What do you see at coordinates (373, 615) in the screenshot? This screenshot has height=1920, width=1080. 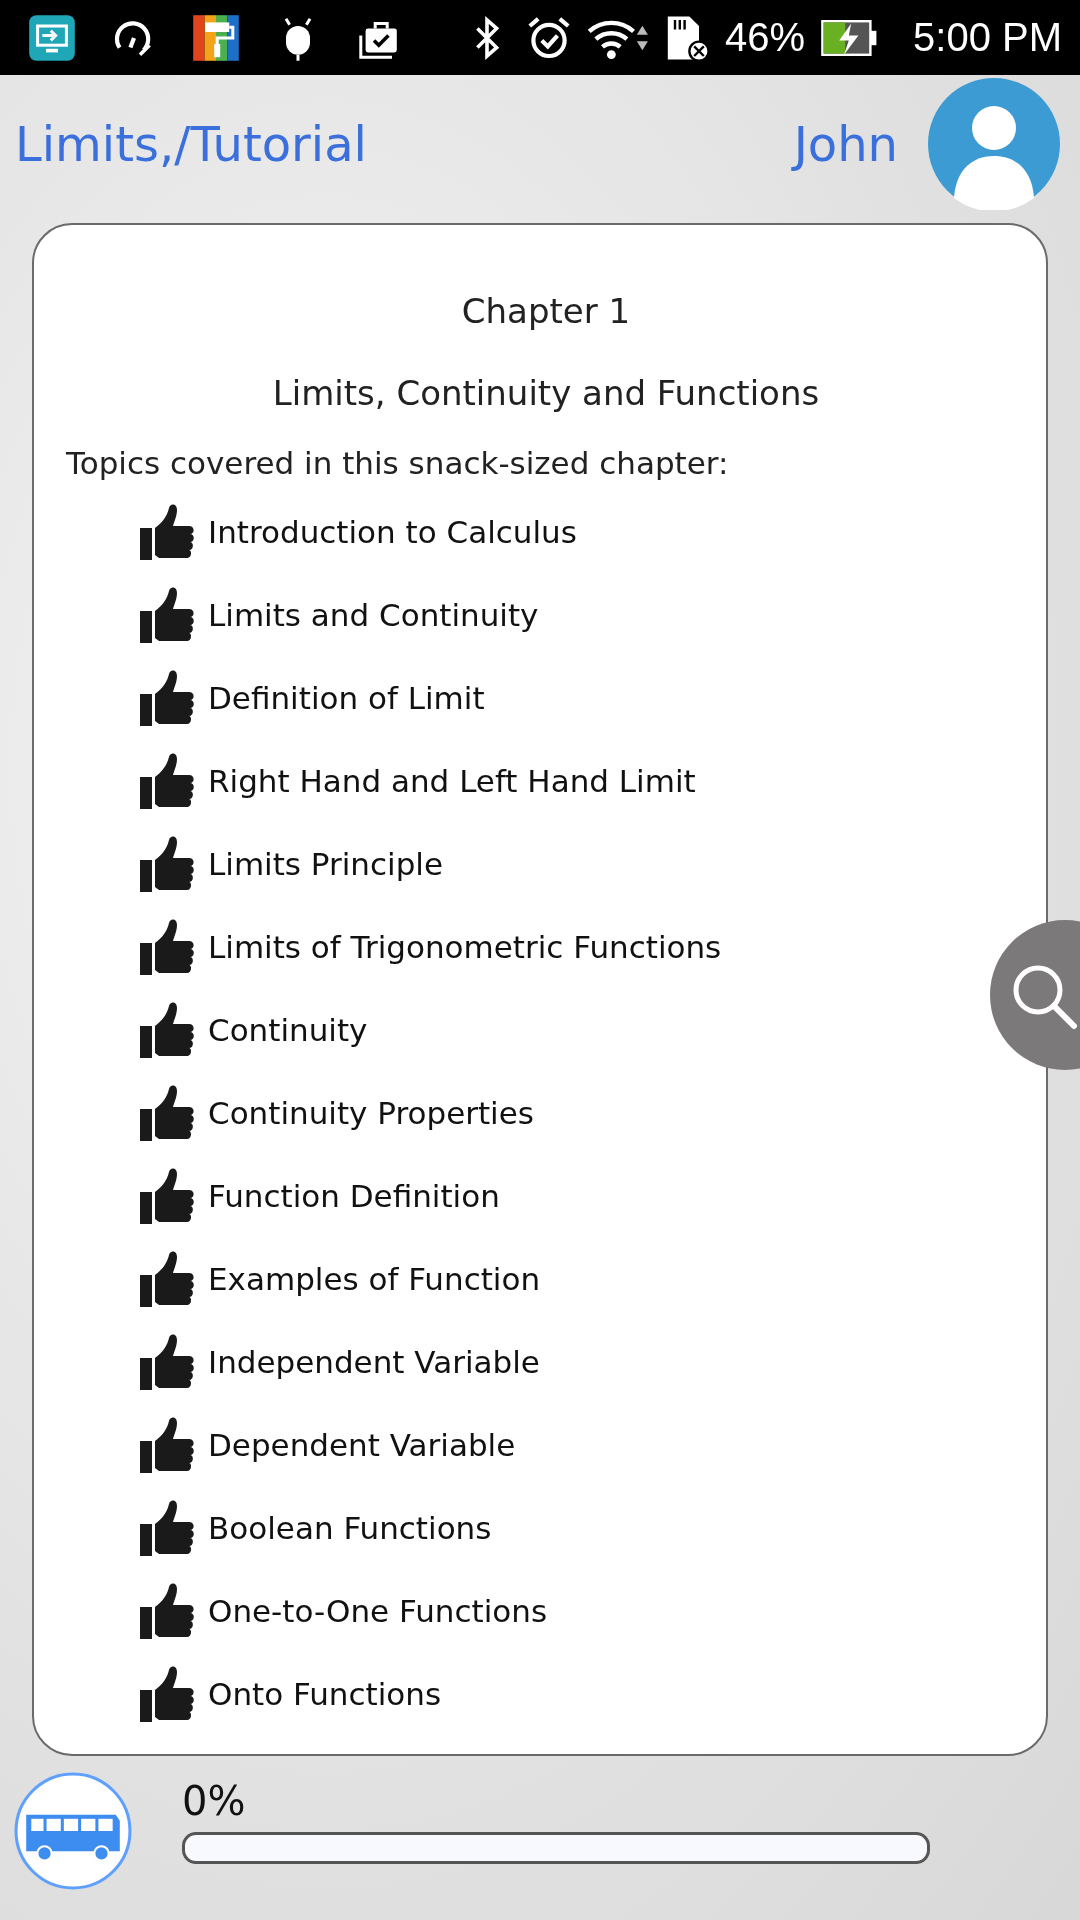 I see `topic-item: Limits and Continuity` at bounding box center [373, 615].